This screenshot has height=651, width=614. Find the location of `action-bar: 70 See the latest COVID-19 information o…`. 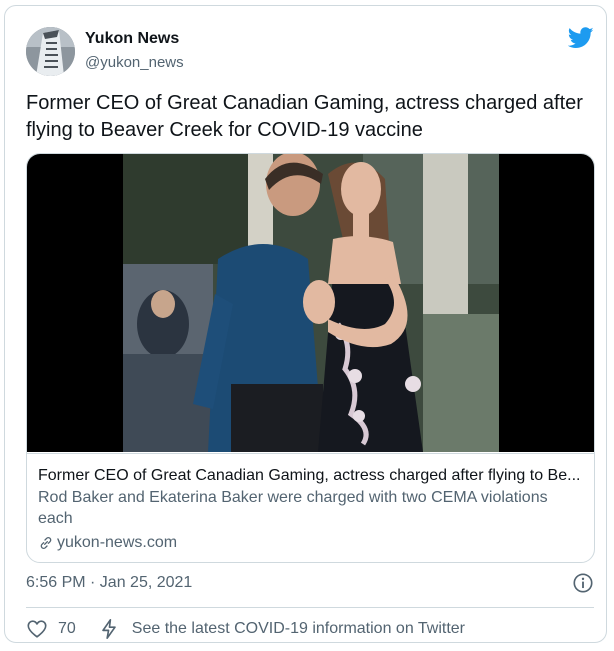

action-bar: 70 See the latest COVID-19 information o… is located at coordinates (245, 629).